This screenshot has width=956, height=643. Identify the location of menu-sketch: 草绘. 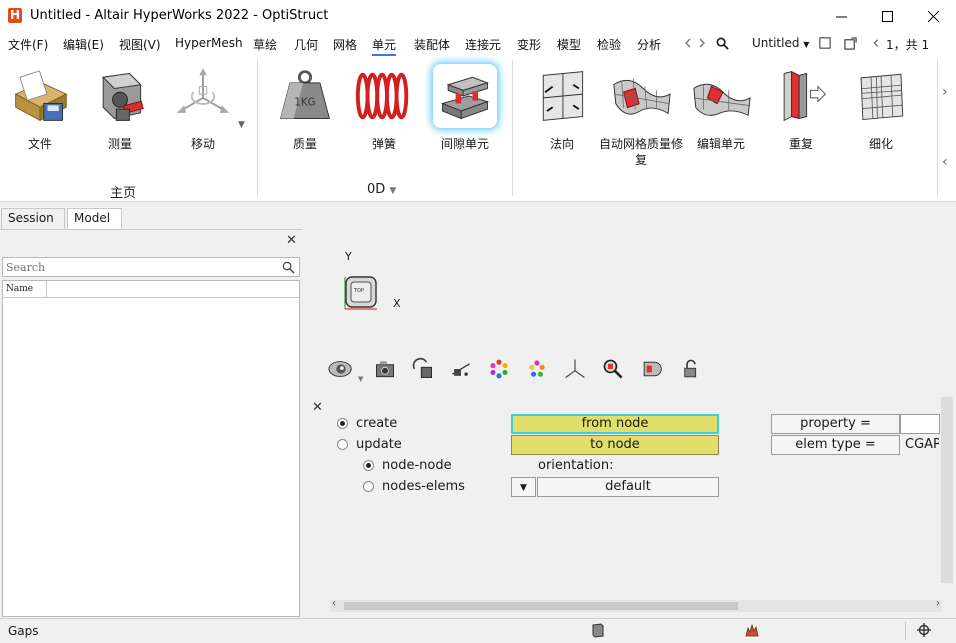
(265, 44).